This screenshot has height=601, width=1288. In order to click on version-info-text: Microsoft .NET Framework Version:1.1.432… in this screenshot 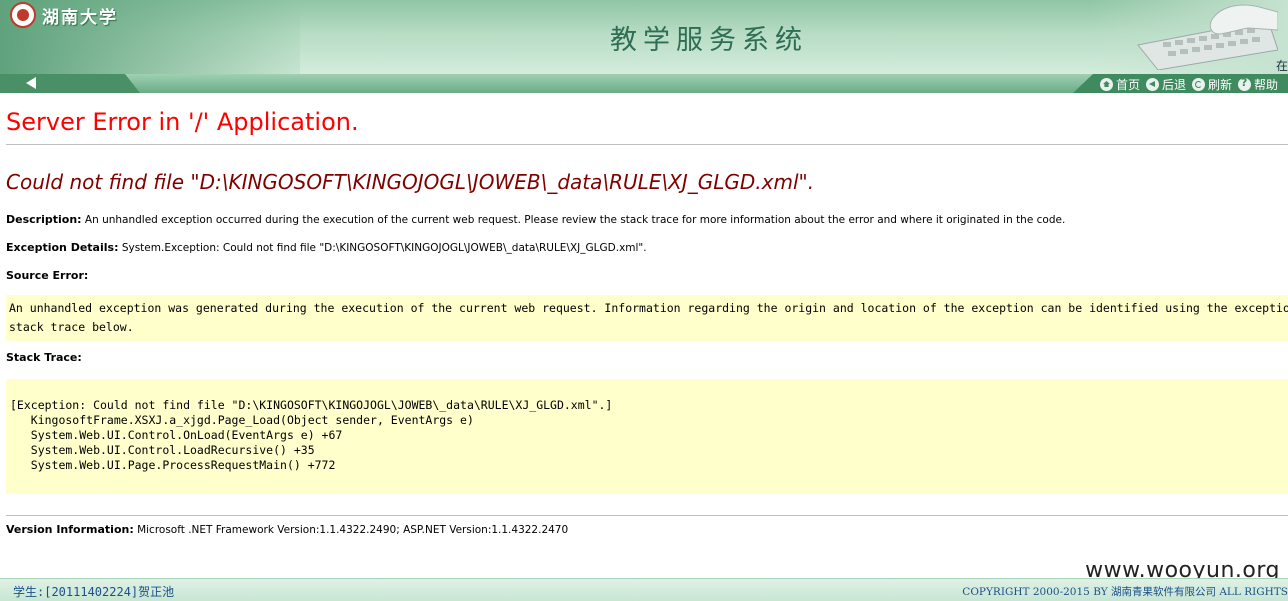, I will do `click(353, 530)`.